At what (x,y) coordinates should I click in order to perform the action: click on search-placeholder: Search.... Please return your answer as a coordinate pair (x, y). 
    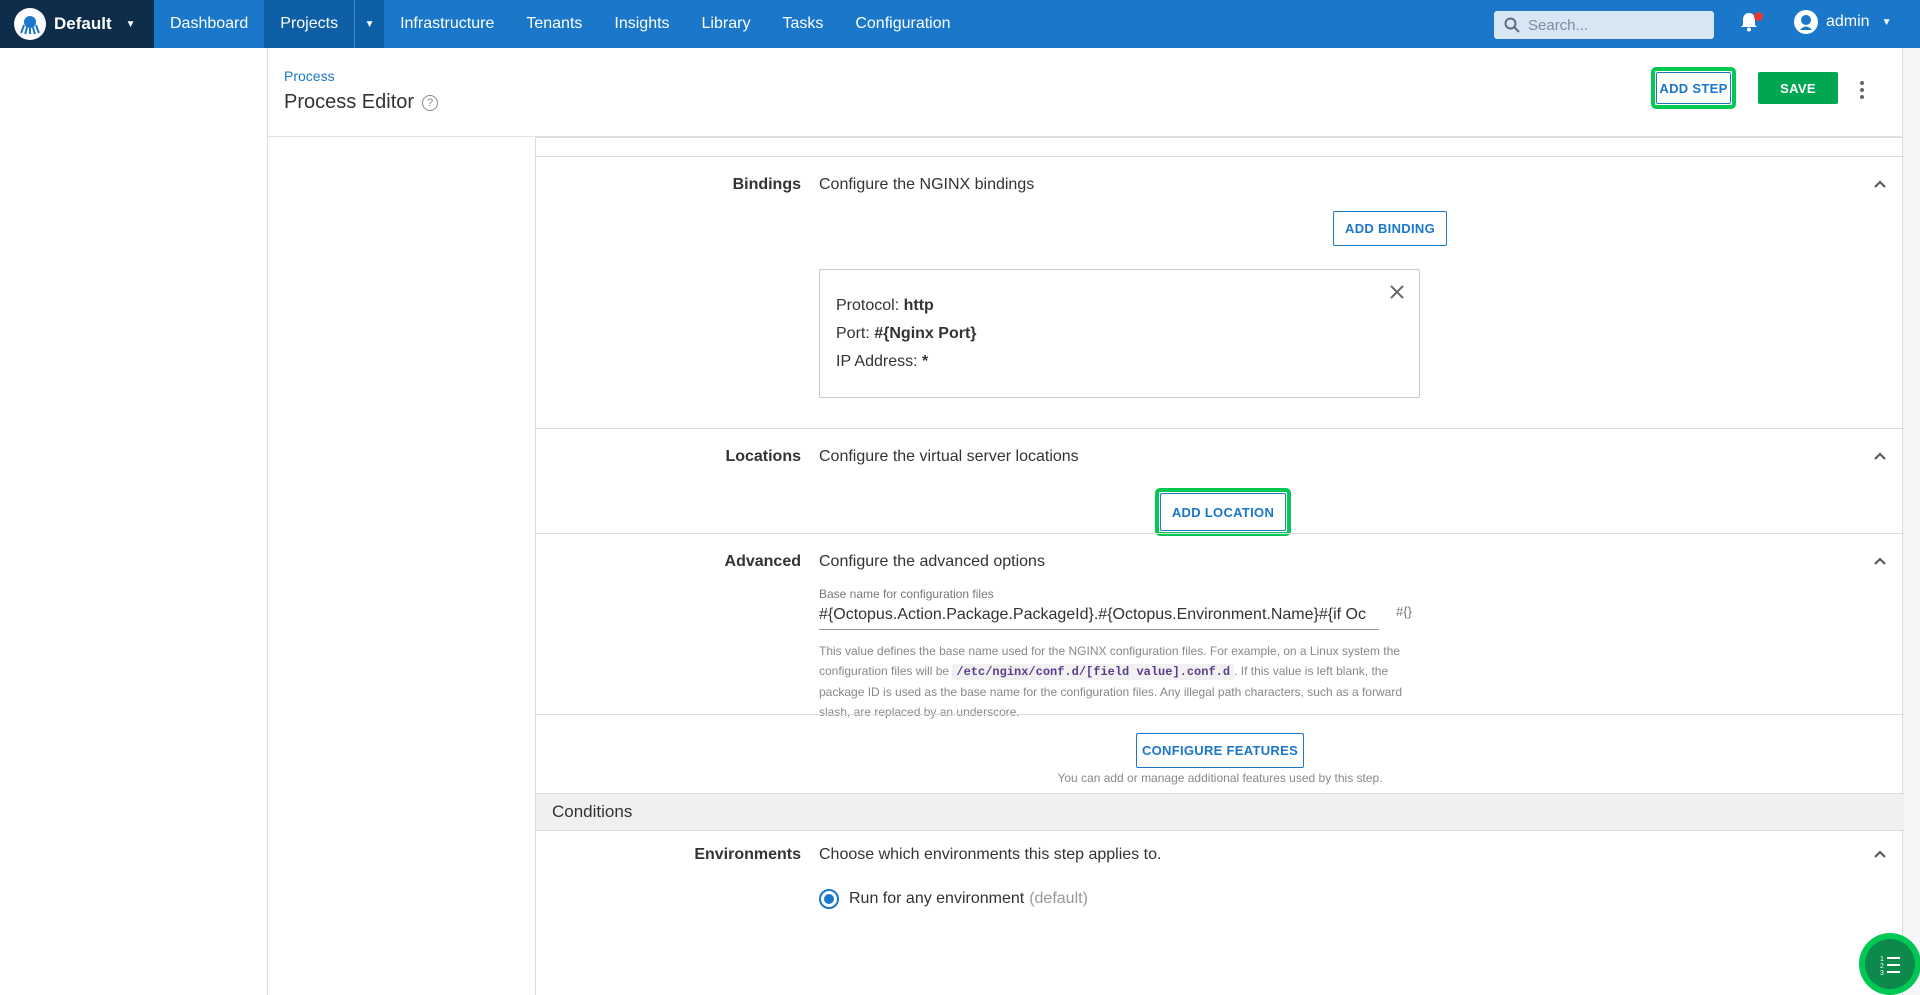
    Looking at the image, I should click on (1558, 25).